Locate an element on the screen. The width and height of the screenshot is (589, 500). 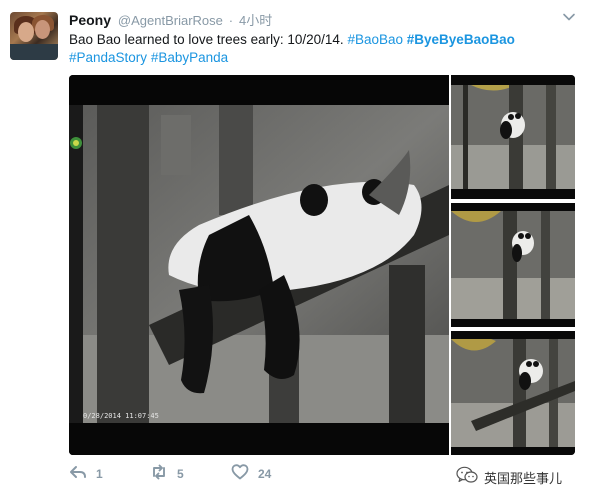
user-handle: @AgentBriarRose is located at coordinates (170, 20).